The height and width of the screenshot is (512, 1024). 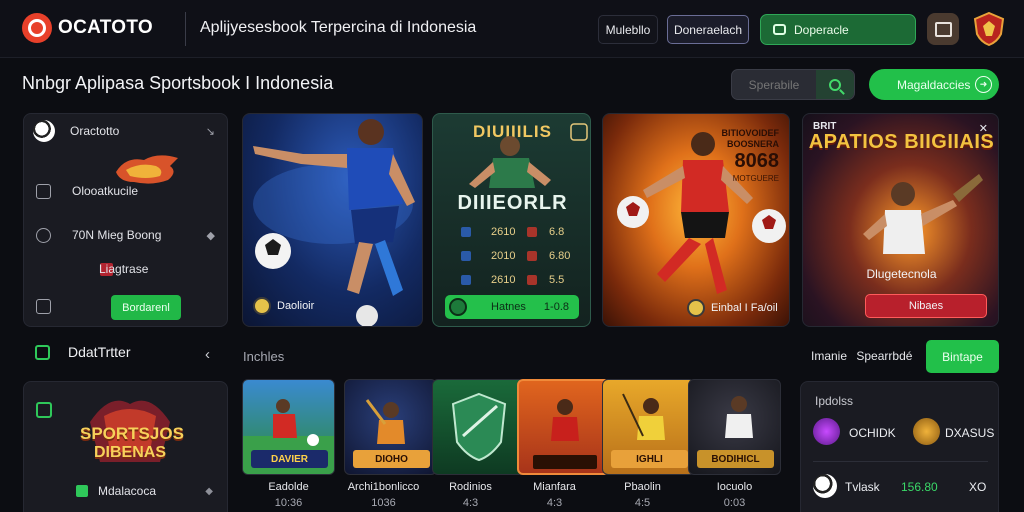 I want to click on sidebar-item-olooatkucile: Olooatkucile, so click(x=126, y=191).